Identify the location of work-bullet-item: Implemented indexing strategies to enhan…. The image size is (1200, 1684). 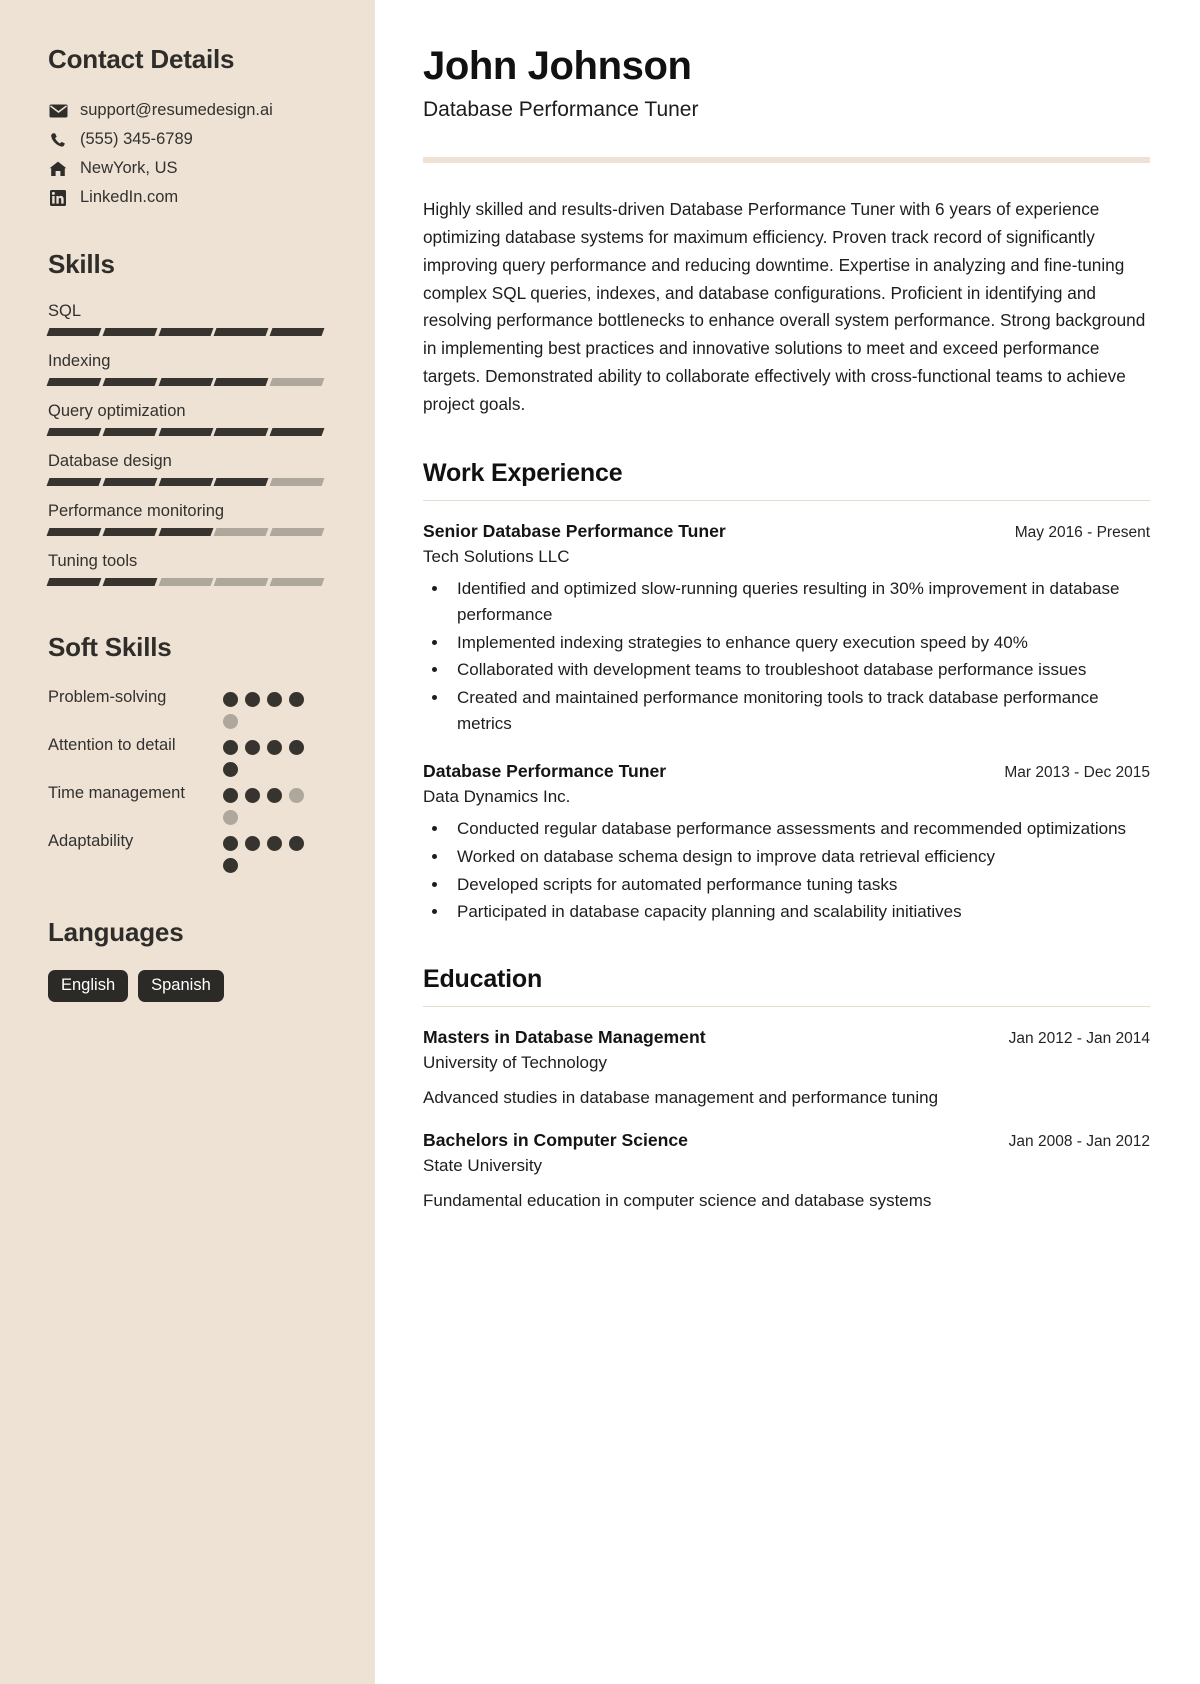
(799, 643).